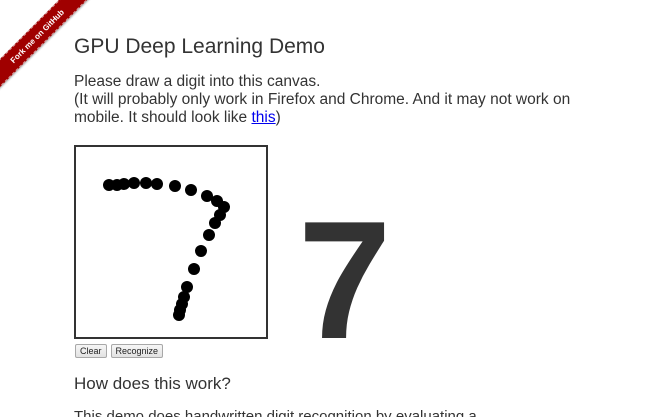  Describe the element at coordinates (166, 249) in the screenshot. I see `drawn-digit-strokes` at that location.